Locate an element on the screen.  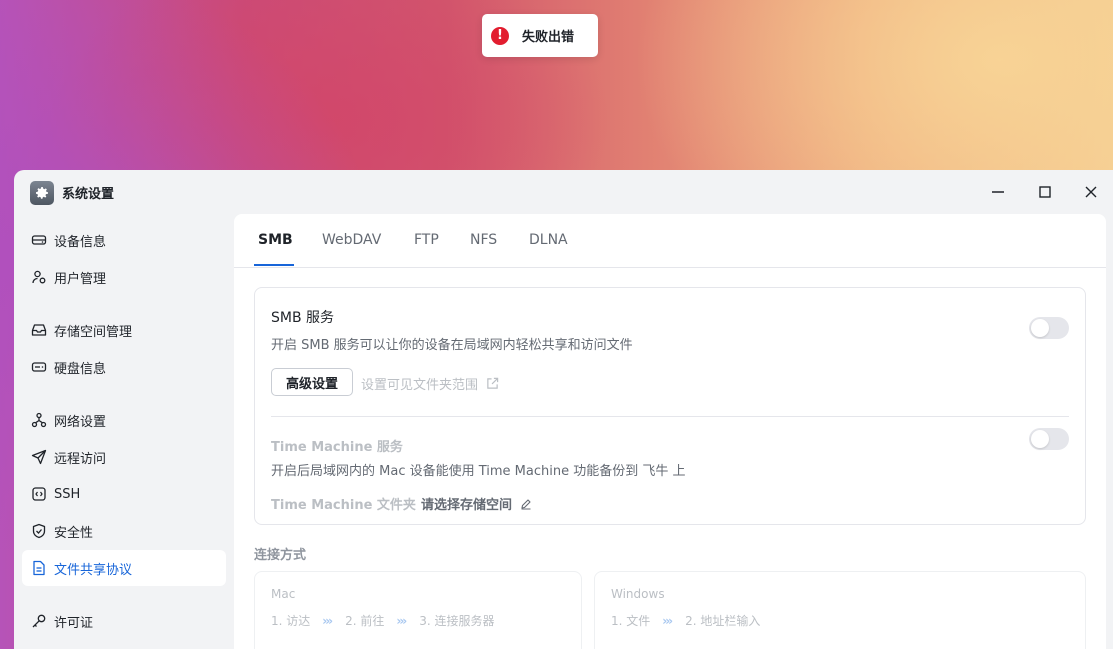
sidebar-item-label: 文件共享协议 is located at coordinates (93, 570).